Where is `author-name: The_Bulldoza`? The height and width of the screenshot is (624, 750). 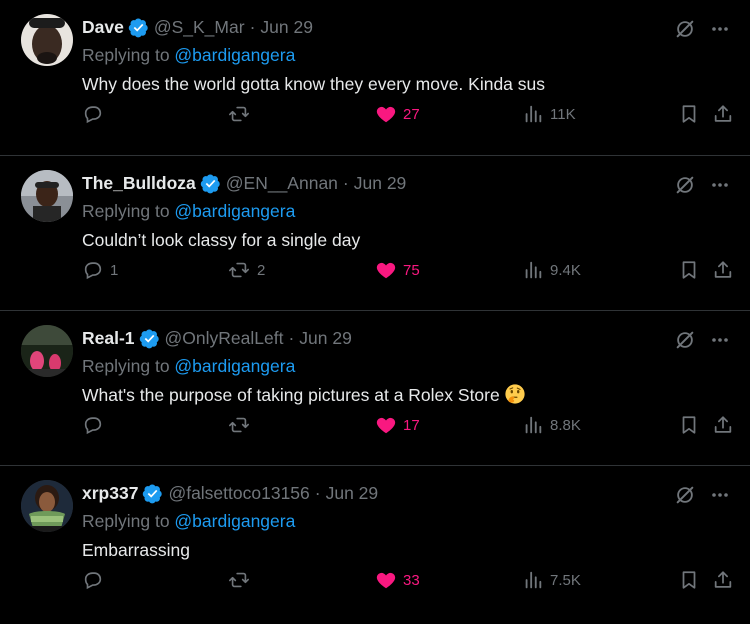
author-name: The_Bulldoza is located at coordinates (139, 183).